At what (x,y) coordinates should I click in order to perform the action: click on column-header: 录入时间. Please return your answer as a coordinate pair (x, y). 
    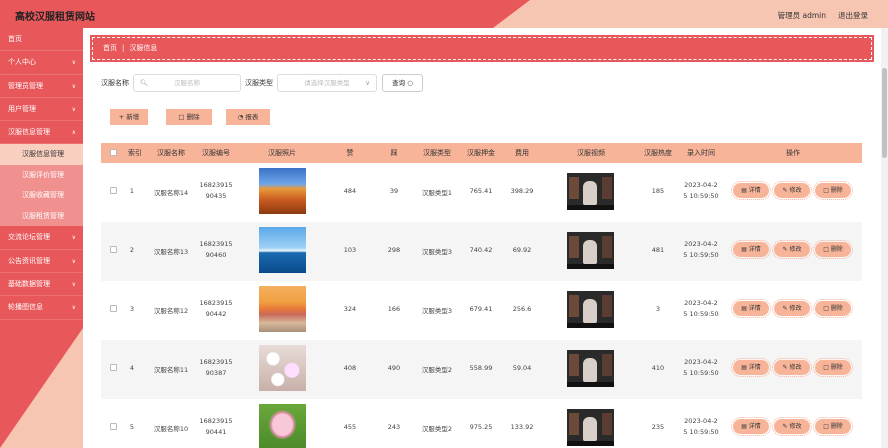
    Looking at the image, I should click on (701, 153).